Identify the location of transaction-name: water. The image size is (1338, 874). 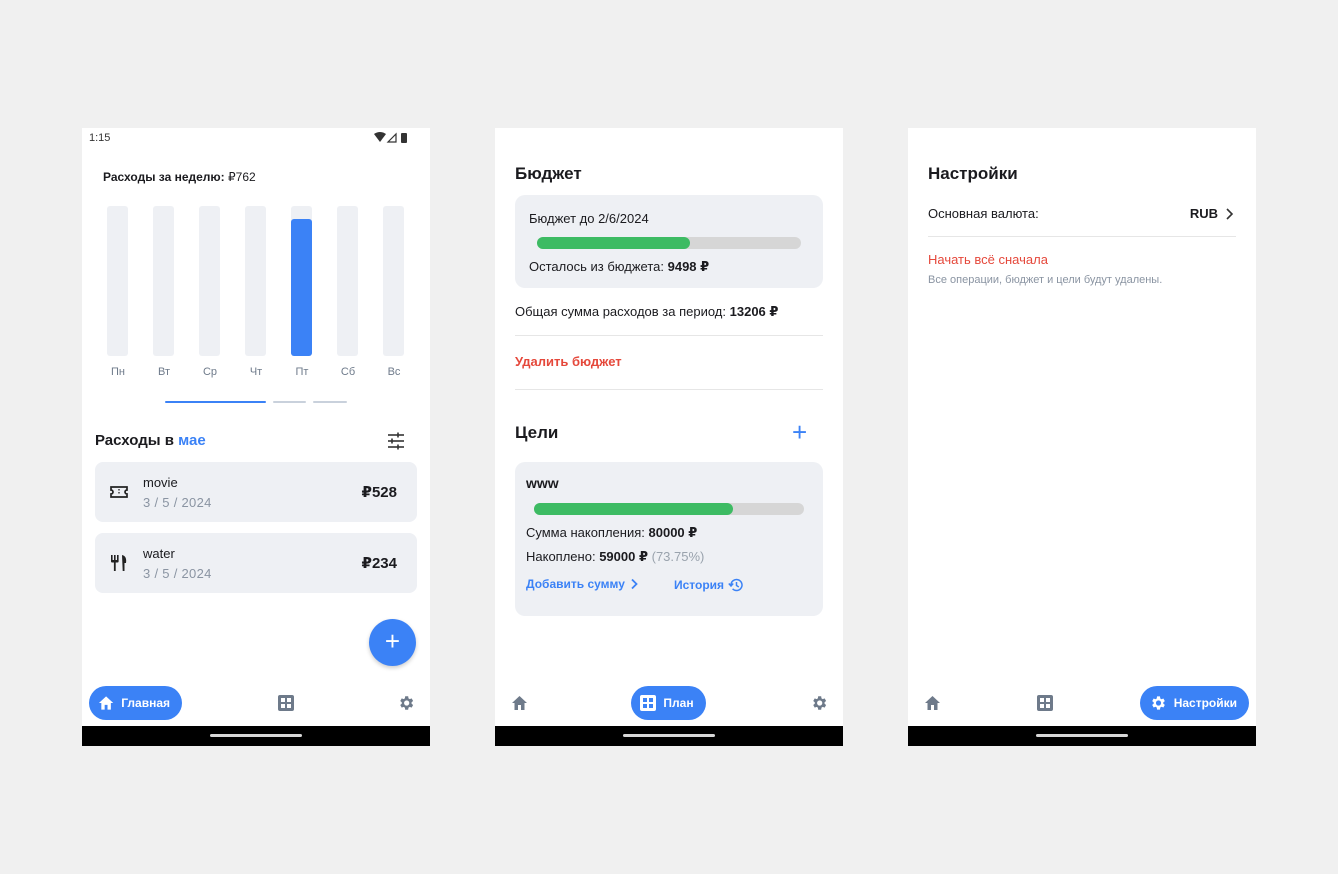
(159, 553).